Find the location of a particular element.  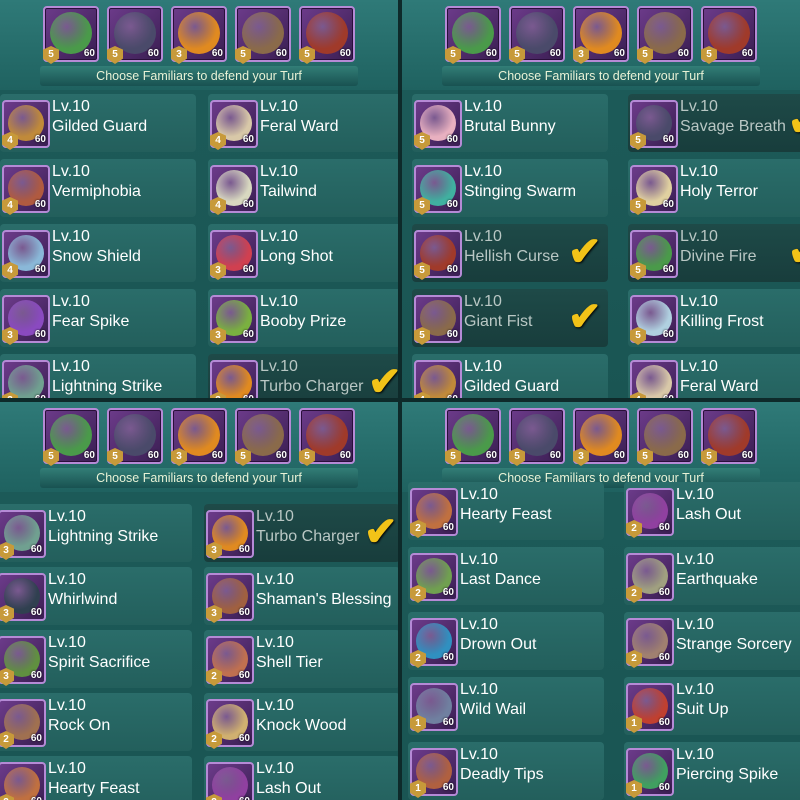

familiar-portrait-icon: 1 60 is located at coordinates (434, 773).